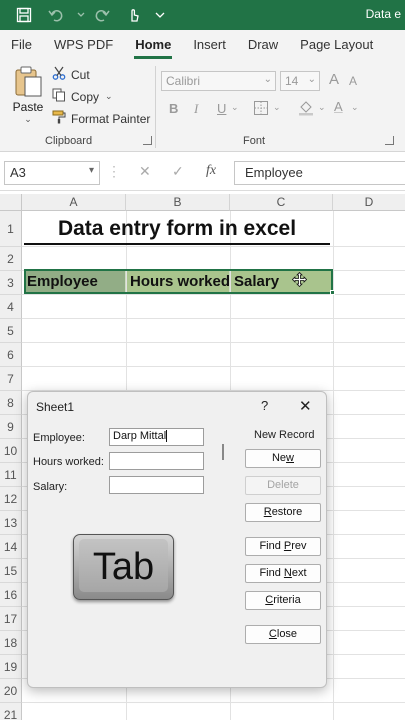  What do you see at coordinates (147, 140) in the screenshot?
I see `clipboard-dialog-launcher-icon` at bounding box center [147, 140].